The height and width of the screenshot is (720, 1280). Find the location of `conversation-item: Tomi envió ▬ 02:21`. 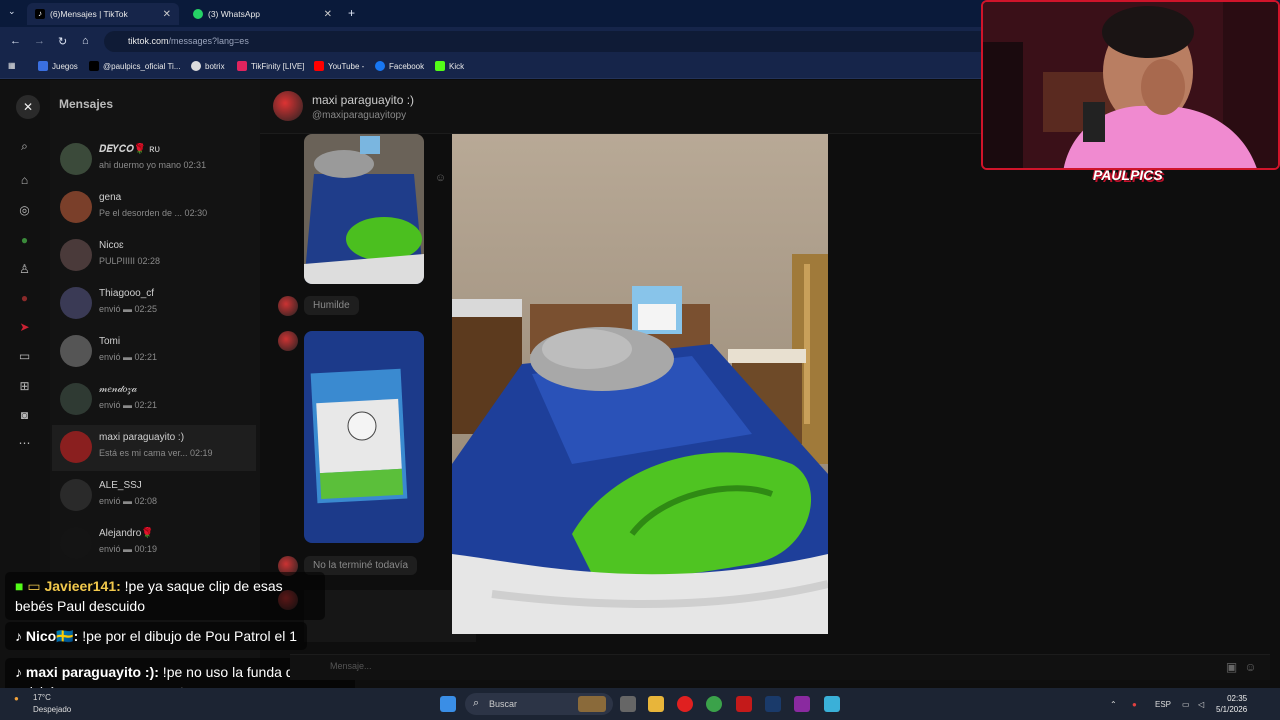

conversation-item: Tomi envió ▬ 02:21 is located at coordinates (154, 352).